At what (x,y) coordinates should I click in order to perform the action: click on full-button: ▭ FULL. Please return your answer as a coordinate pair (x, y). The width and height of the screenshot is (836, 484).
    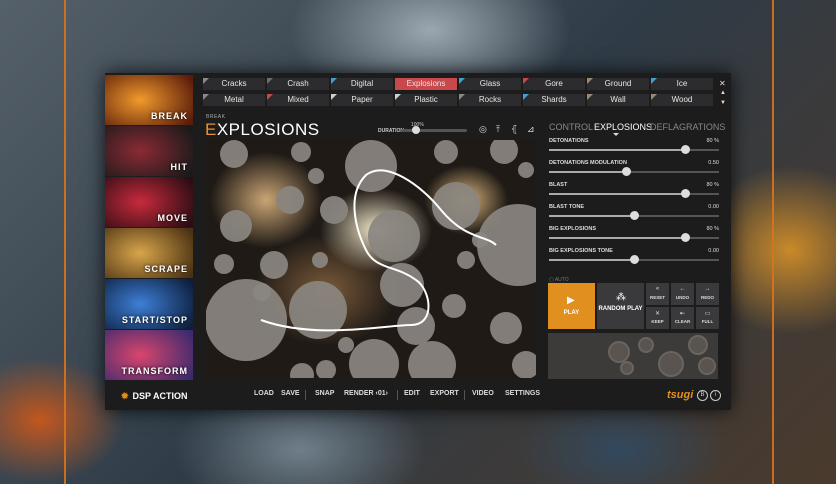
    Looking at the image, I should click on (707, 318).